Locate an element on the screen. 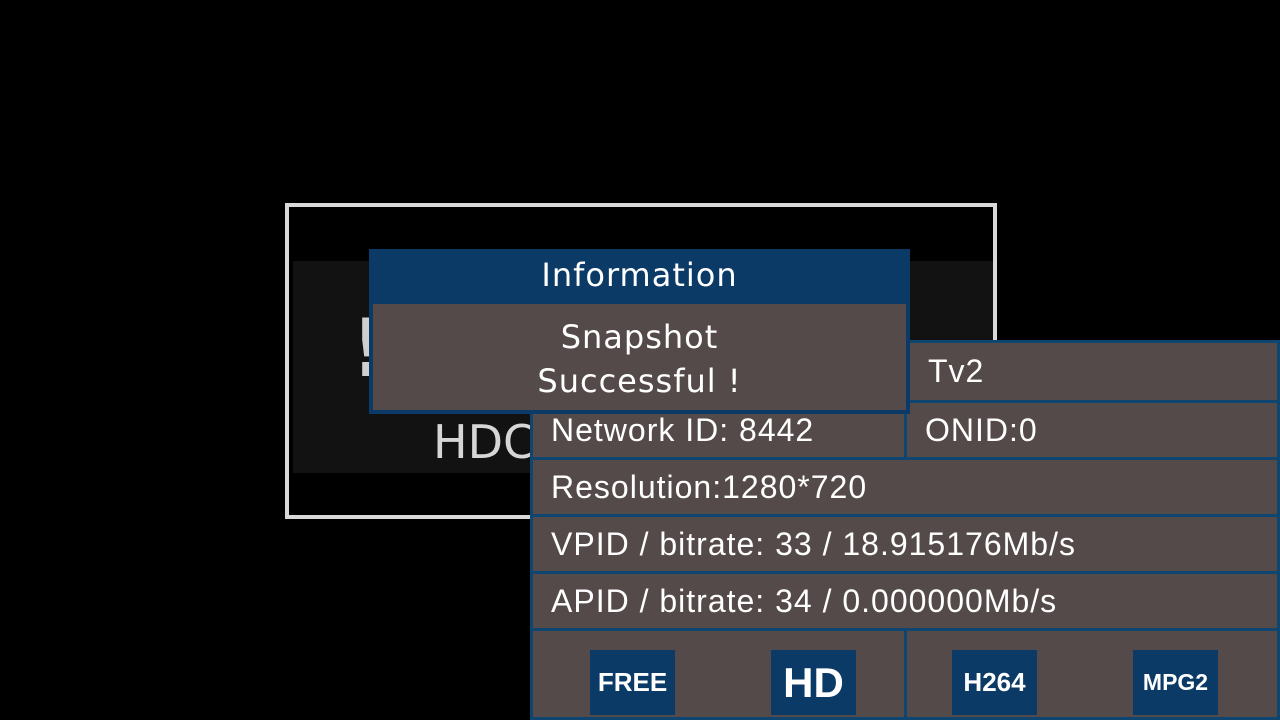  dialog-message-line-2: Successful ! is located at coordinates (639, 381).